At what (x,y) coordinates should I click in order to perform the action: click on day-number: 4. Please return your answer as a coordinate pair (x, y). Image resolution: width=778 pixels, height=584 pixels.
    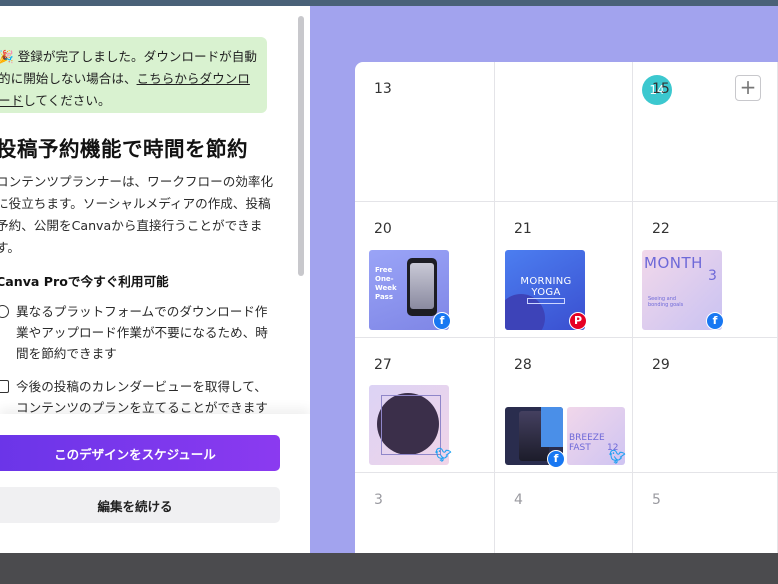
    Looking at the image, I should click on (518, 500).